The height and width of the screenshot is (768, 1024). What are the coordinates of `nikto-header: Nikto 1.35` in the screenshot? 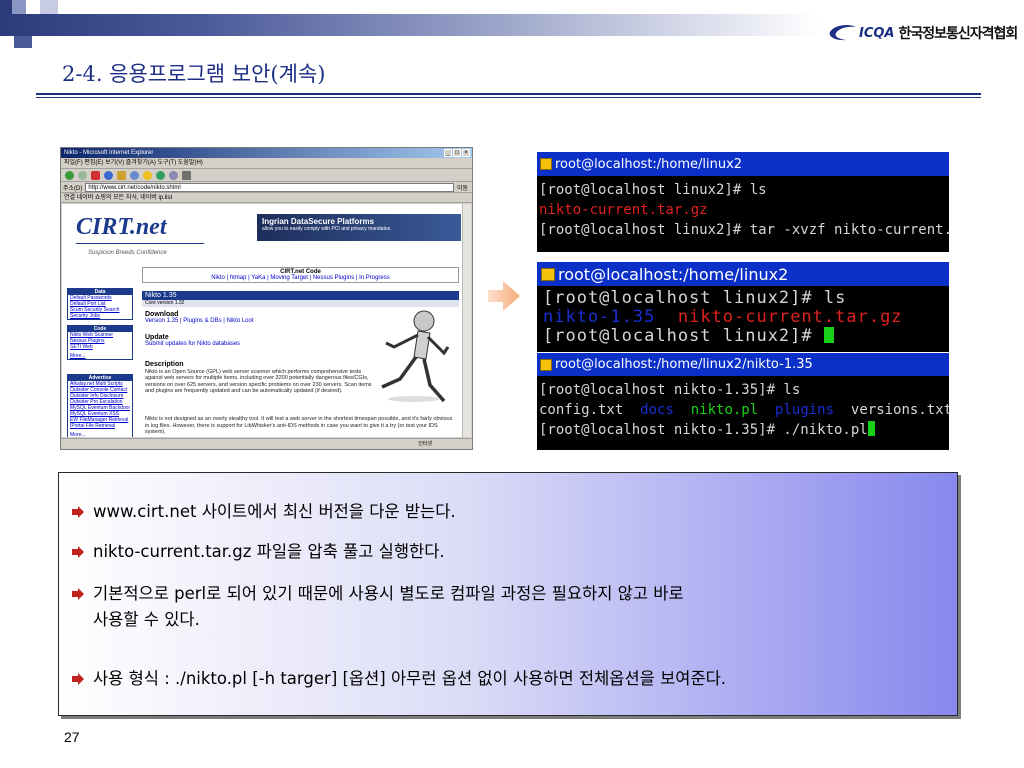 It's located at (300, 295).